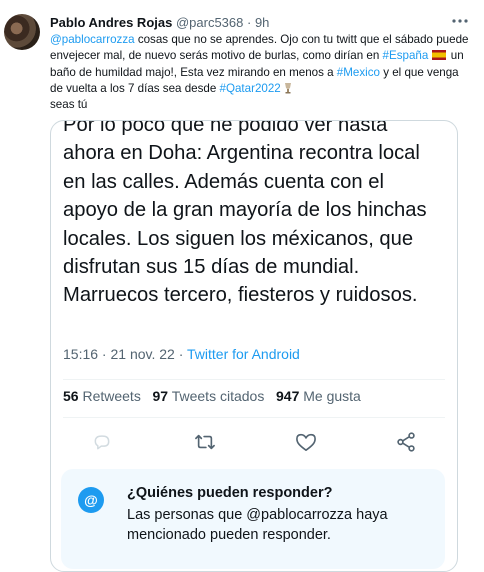  I want to click on more-horizontal-icon, so click(460, 21).